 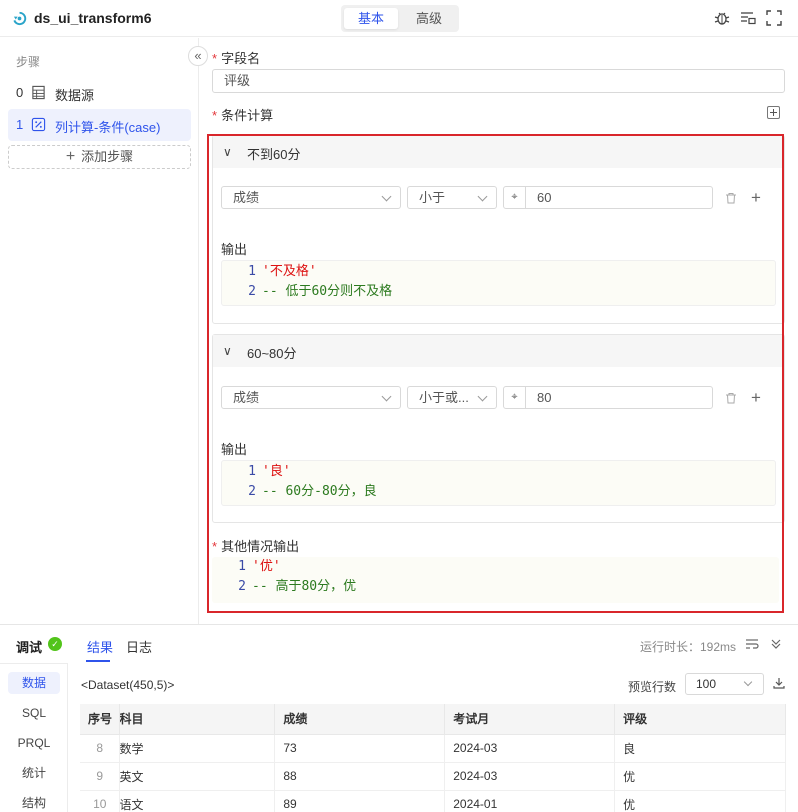 What do you see at coordinates (360, 719) in the screenshot?
I see `column-header: 成绩` at bounding box center [360, 719].